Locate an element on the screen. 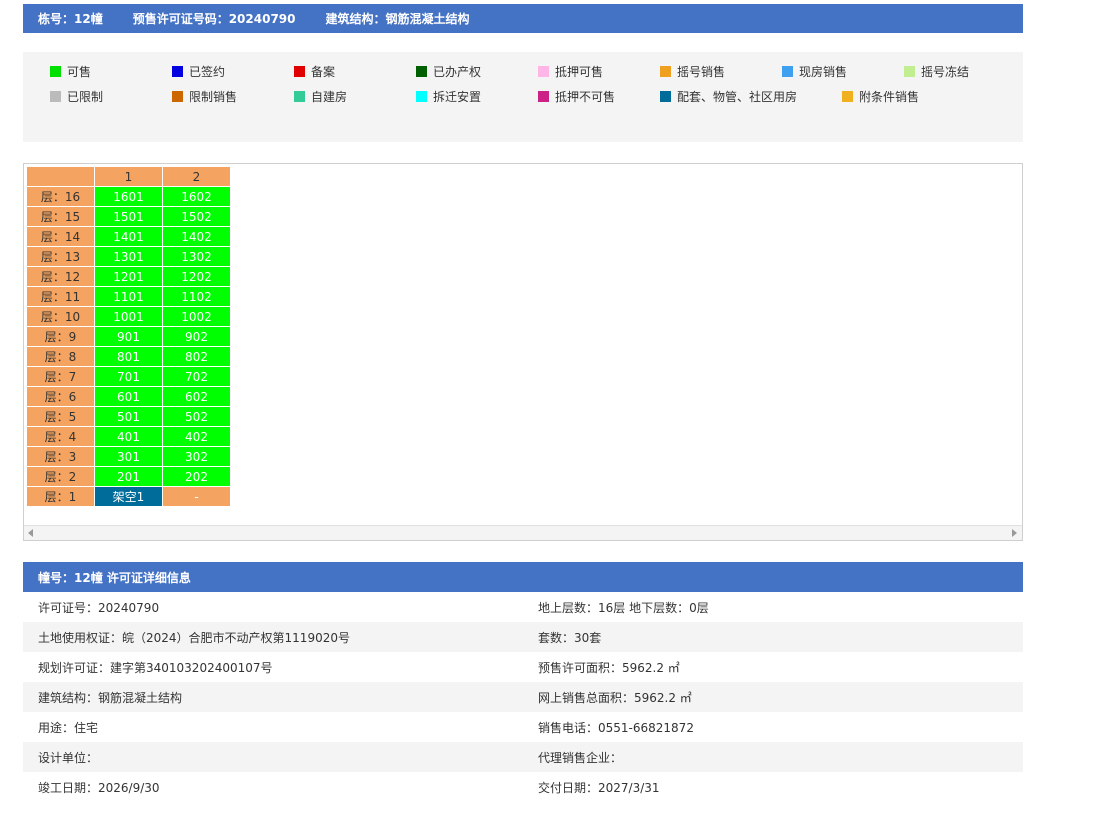 The width and height of the screenshot is (1095, 815). permit-detail-header: 幢号：12幢 许可证详细信息 is located at coordinates (523, 577).